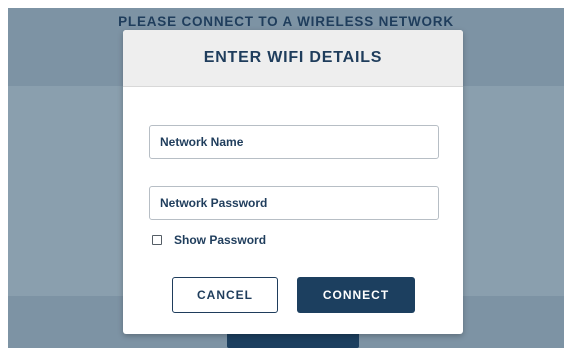 The height and width of the screenshot is (348, 570). I want to click on show-password-row: Show Password, so click(209, 240).